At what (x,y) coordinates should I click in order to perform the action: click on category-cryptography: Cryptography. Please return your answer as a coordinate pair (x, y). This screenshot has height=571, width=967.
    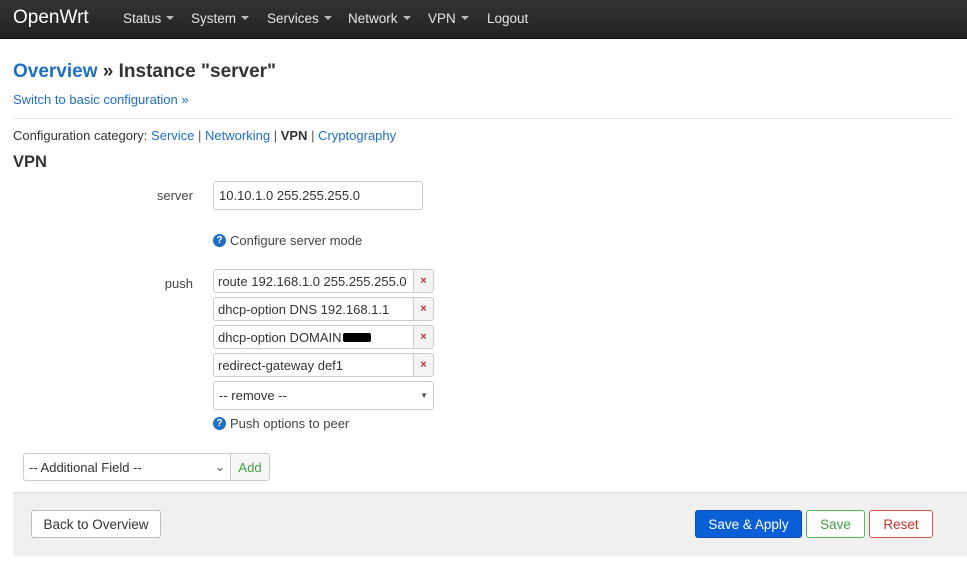
    Looking at the image, I should click on (357, 135).